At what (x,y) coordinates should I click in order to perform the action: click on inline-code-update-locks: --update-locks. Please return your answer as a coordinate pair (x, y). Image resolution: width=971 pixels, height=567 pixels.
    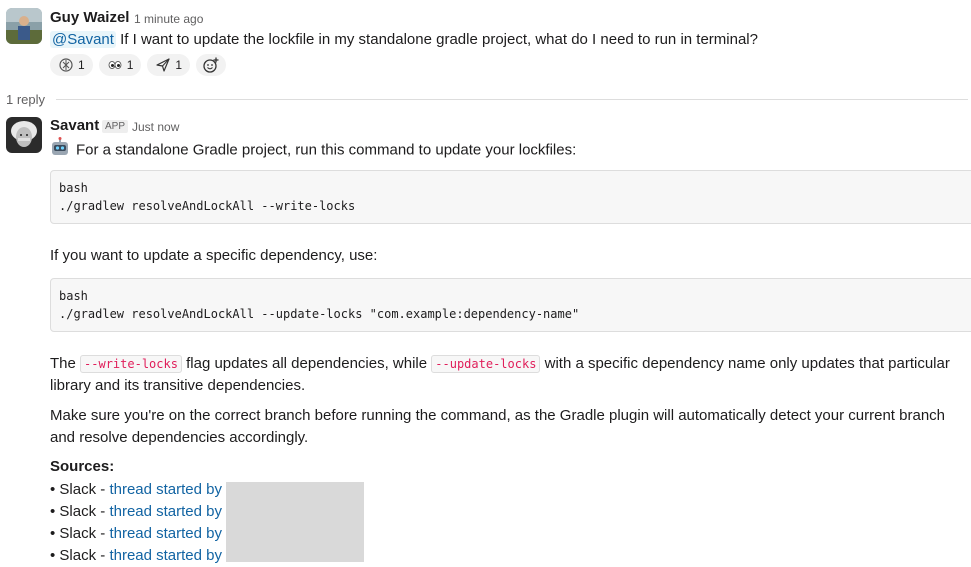
    Looking at the image, I should click on (486, 364).